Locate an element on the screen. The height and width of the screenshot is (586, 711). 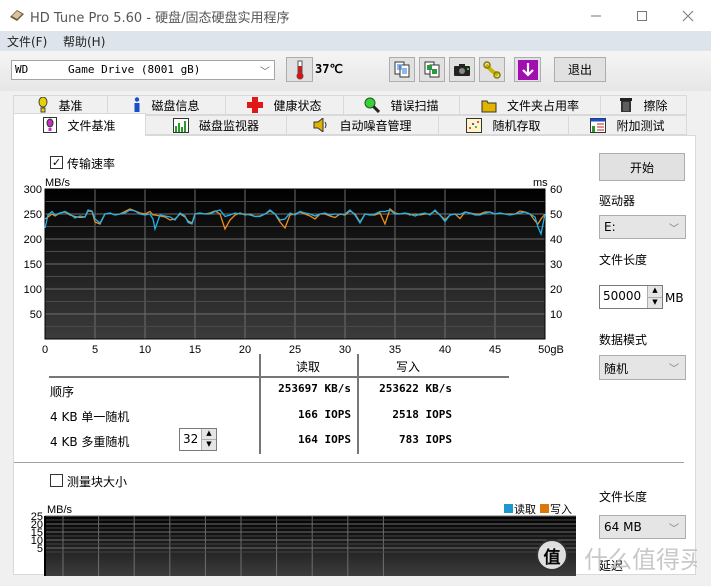
copy-text-icon is located at coordinates (402, 69).